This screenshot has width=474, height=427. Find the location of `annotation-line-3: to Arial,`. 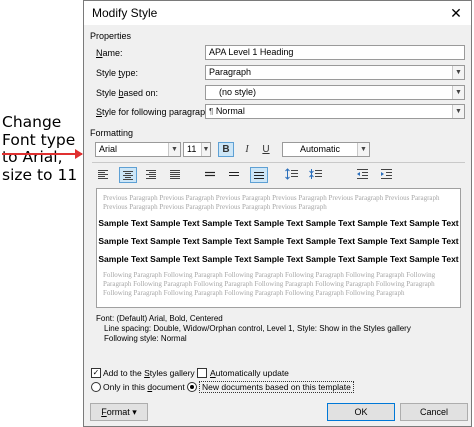

annotation-line-3: to Arial, is located at coordinates (32, 157).